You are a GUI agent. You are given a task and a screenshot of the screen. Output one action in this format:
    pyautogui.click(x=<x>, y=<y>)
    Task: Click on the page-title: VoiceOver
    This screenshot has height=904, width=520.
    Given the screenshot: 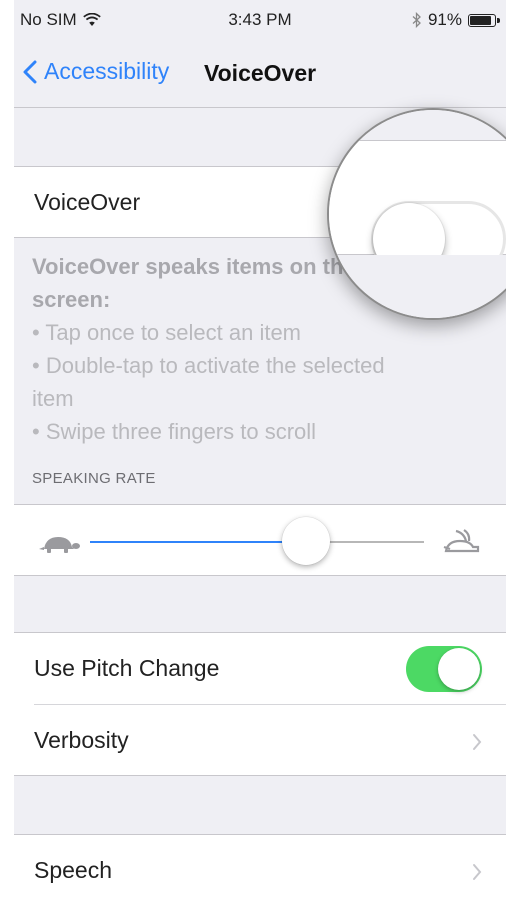 What is the action you would take?
    pyautogui.click(x=260, y=73)
    